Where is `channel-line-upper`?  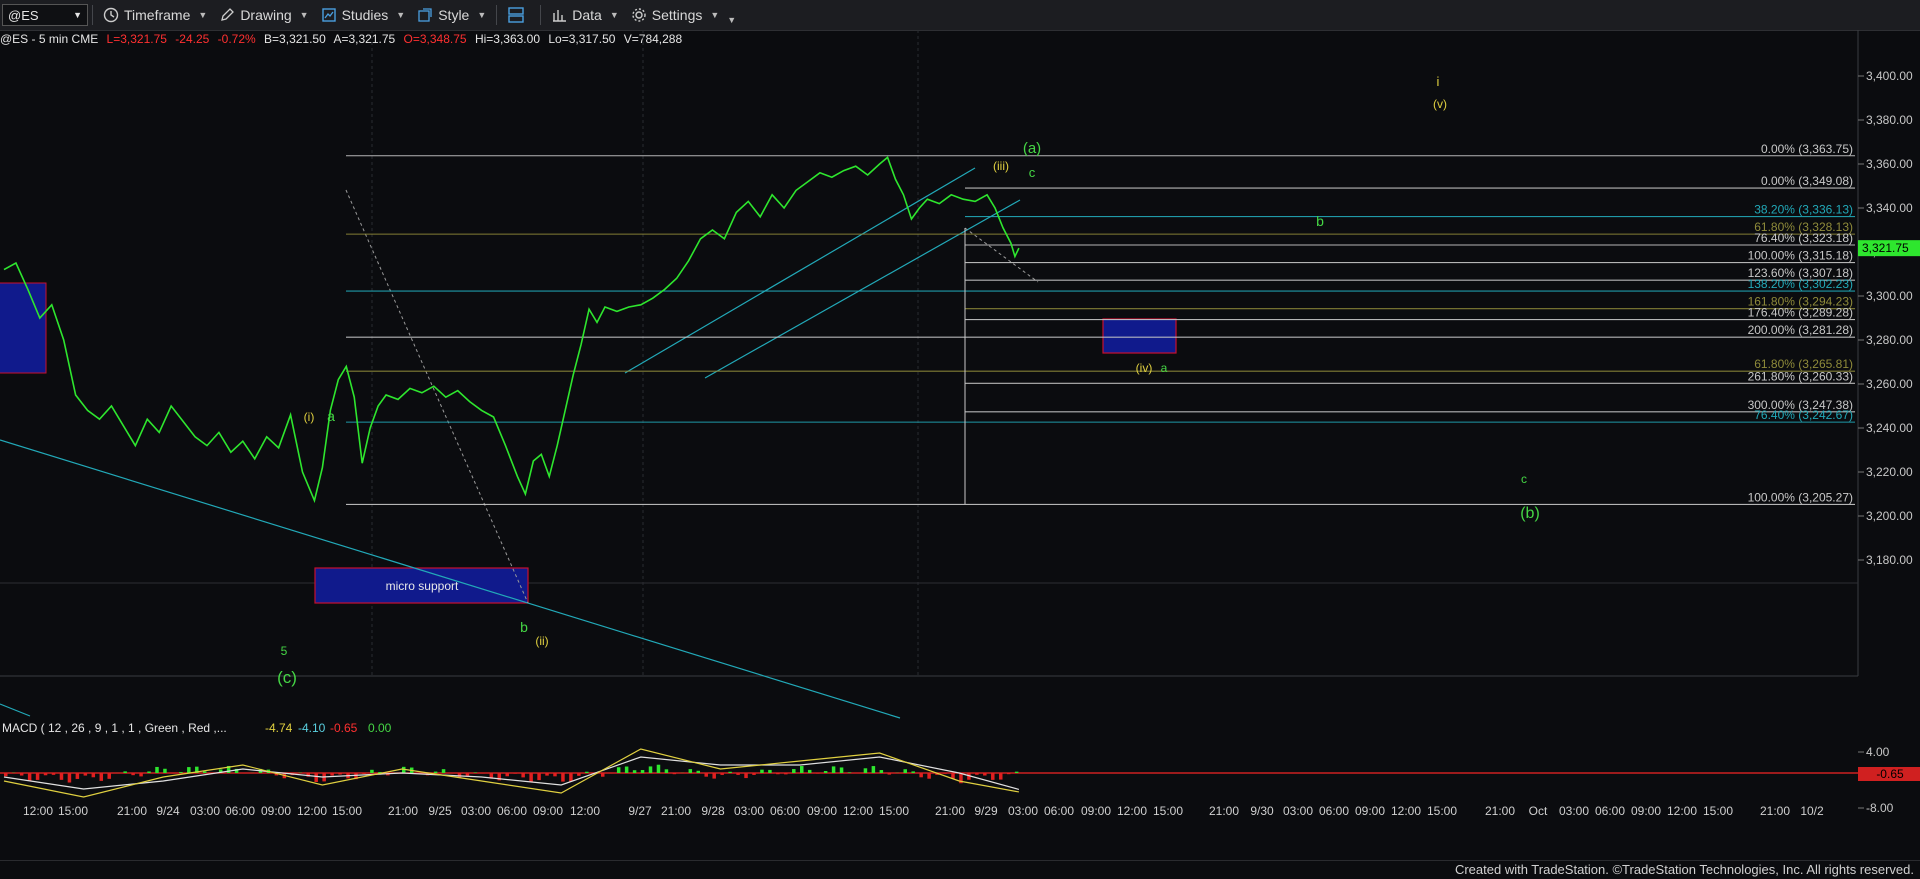
channel-line-upper is located at coordinates (800, 270).